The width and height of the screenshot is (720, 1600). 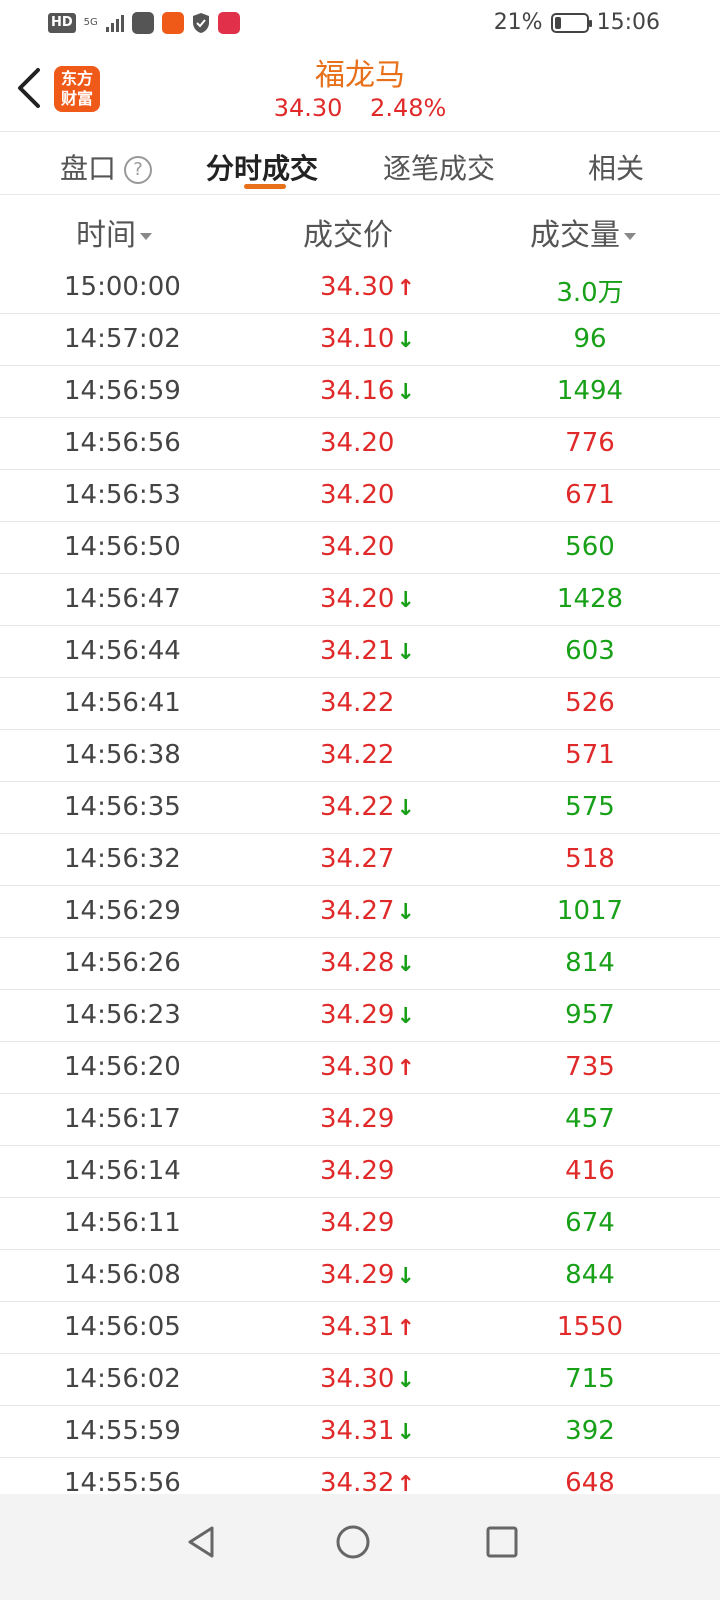 I want to click on table-row: 14:56:32 34.27 518, so click(x=360, y=860).